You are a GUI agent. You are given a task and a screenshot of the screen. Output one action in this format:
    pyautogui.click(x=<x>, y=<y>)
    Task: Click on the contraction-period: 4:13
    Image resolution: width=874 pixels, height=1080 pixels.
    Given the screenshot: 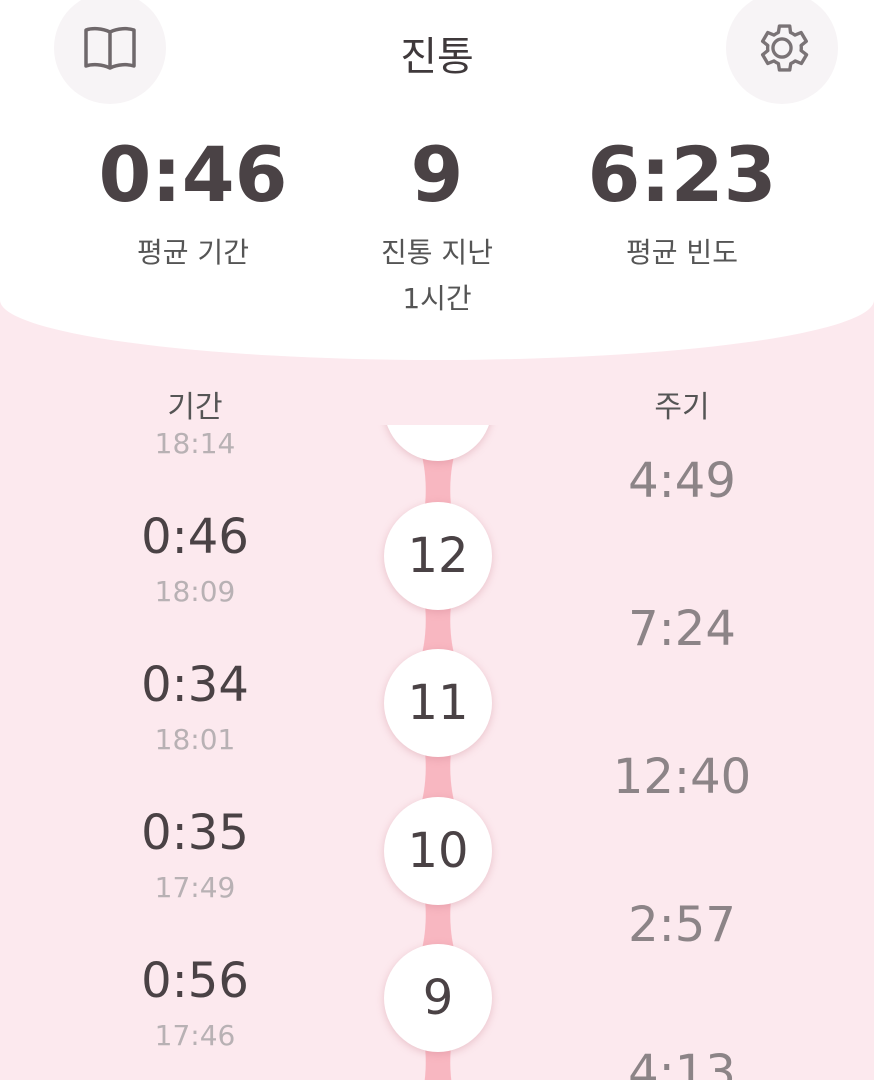 What is the action you would take?
    pyautogui.click(x=682, y=1062)
    